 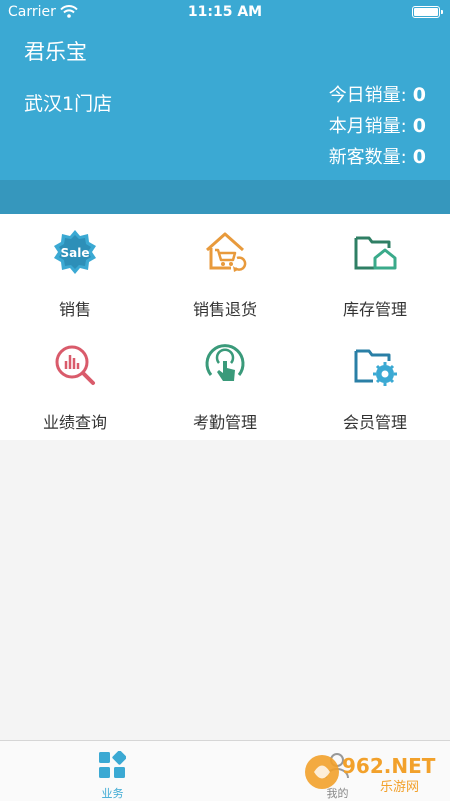 I want to click on stat-new-customers: 新客数量: 0, so click(x=377, y=157).